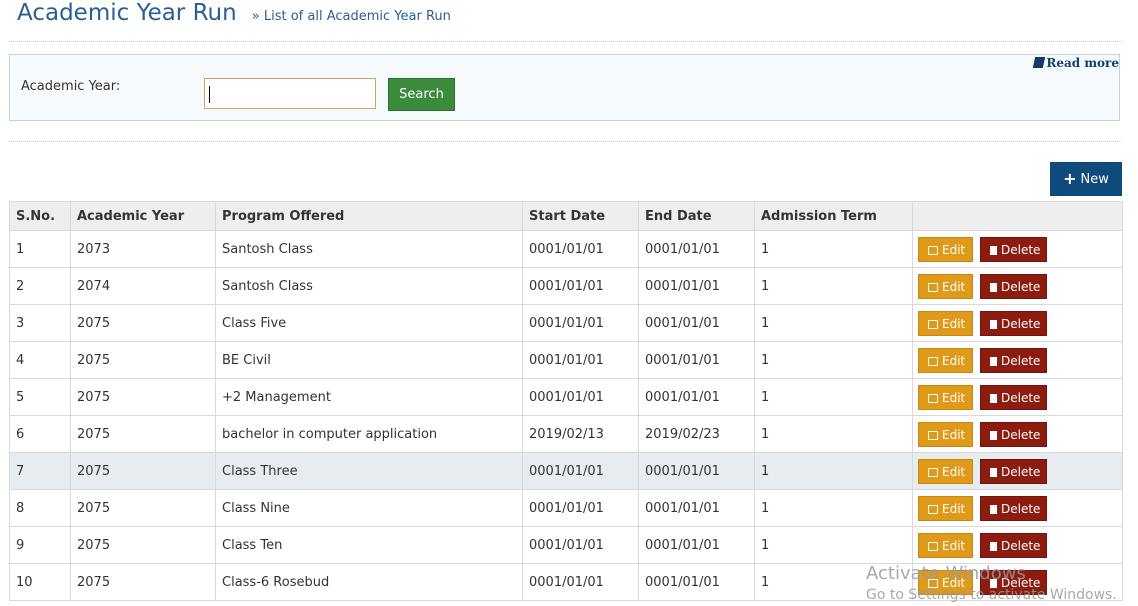  Describe the element at coordinates (369, 434) in the screenshot. I see `cell-program-offered: bachelor in computer application` at that location.